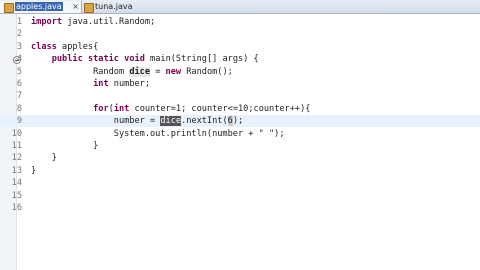 Image resolution: width=480 pixels, height=270 pixels. What do you see at coordinates (240, 196) in the screenshot?
I see `code-line: 15` at bounding box center [240, 196].